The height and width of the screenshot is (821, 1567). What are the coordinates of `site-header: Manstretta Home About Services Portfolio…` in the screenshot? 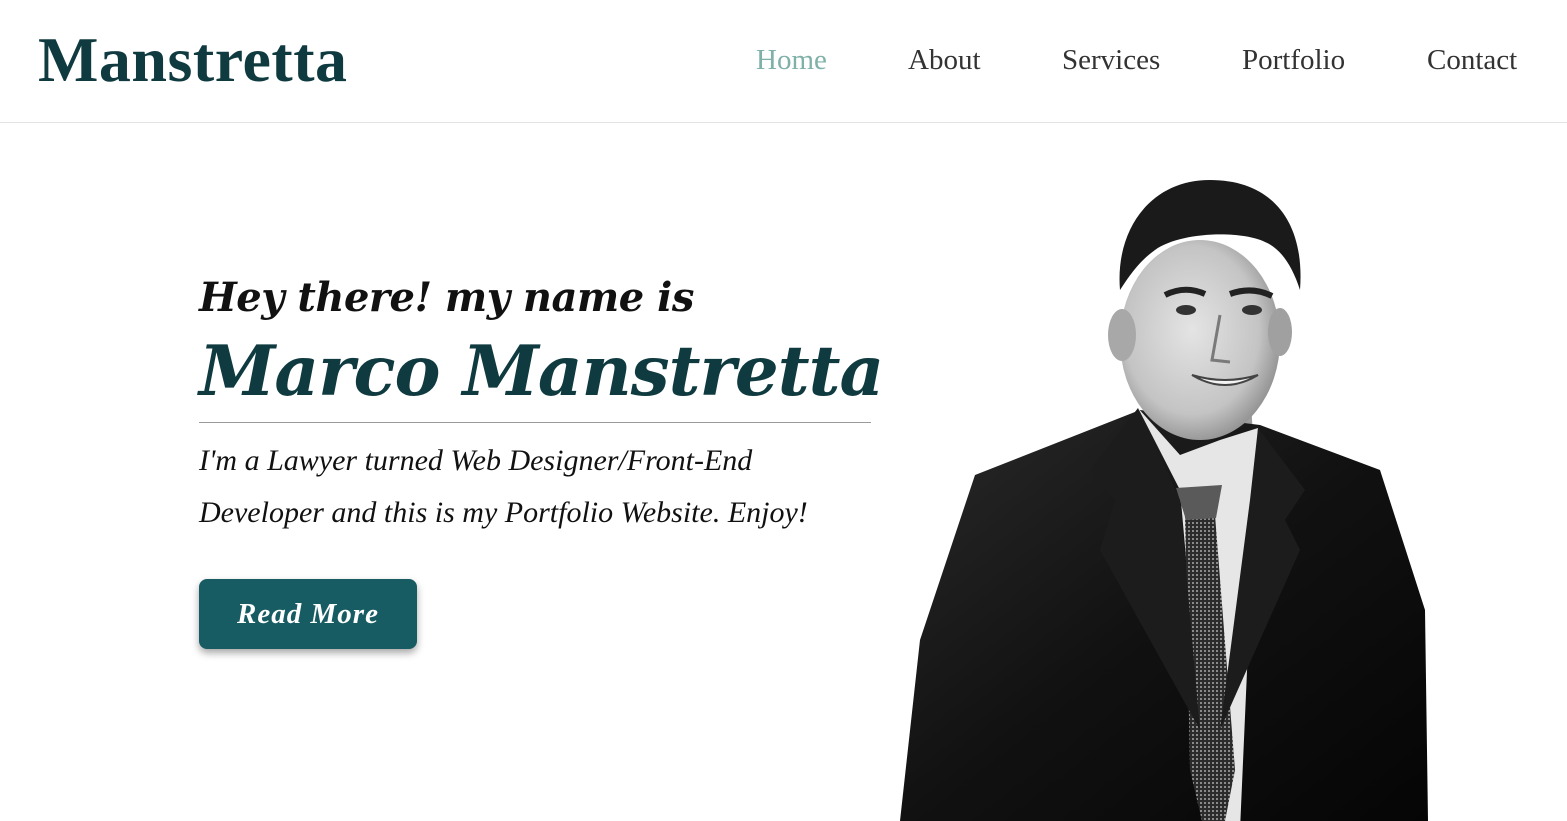 It's located at (783, 61).